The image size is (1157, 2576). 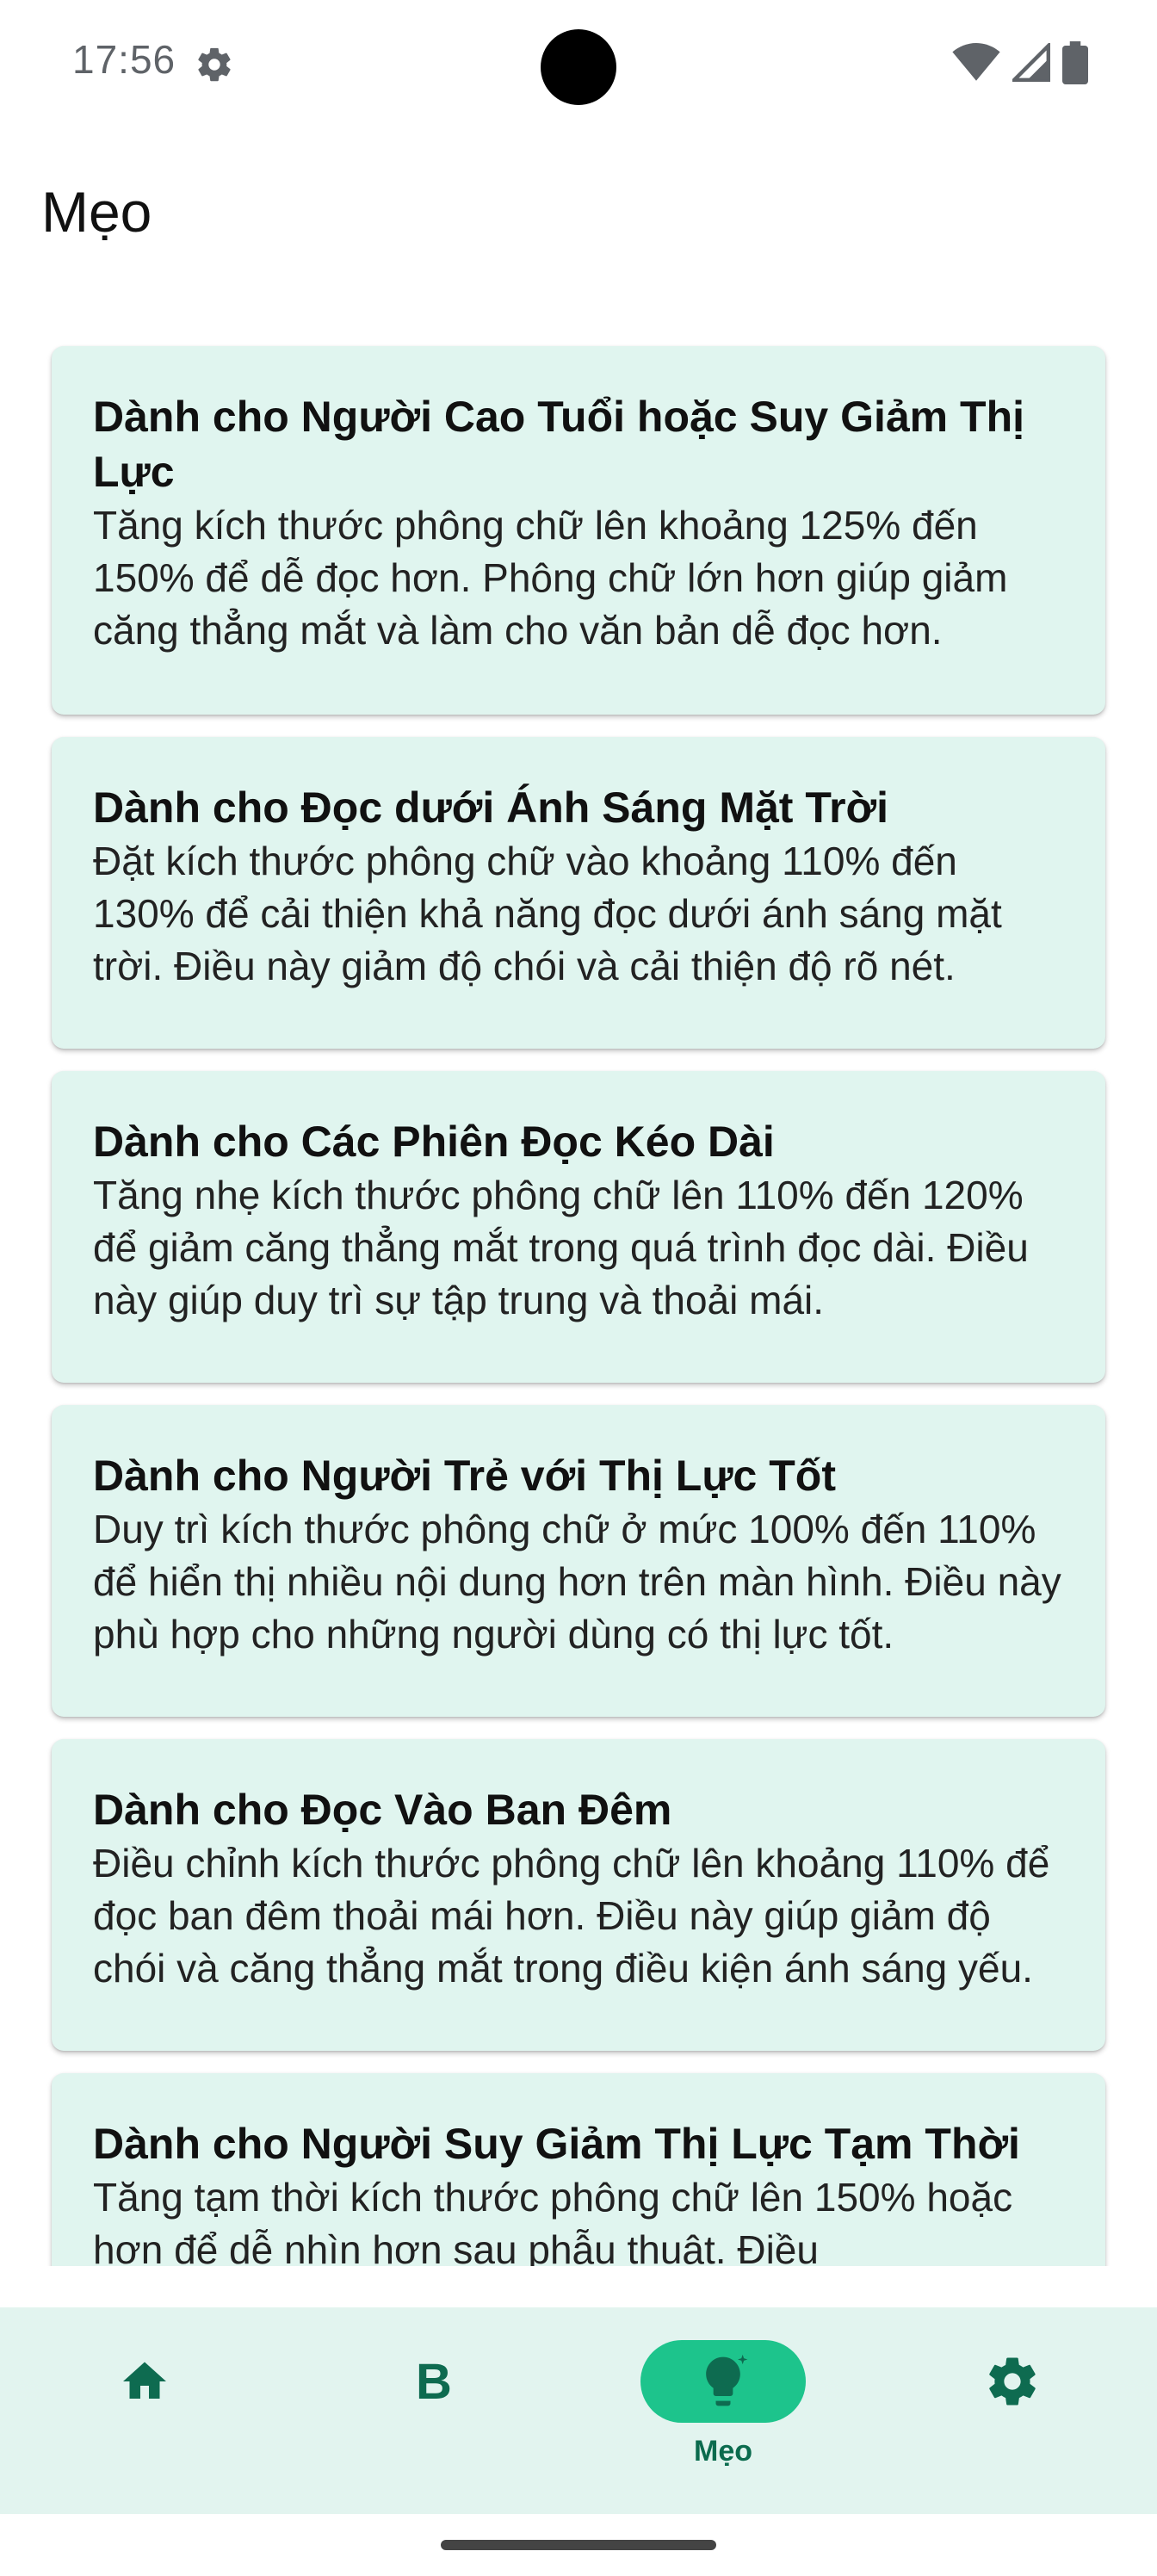 I want to click on home-icon, so click(x=145, y=2380).